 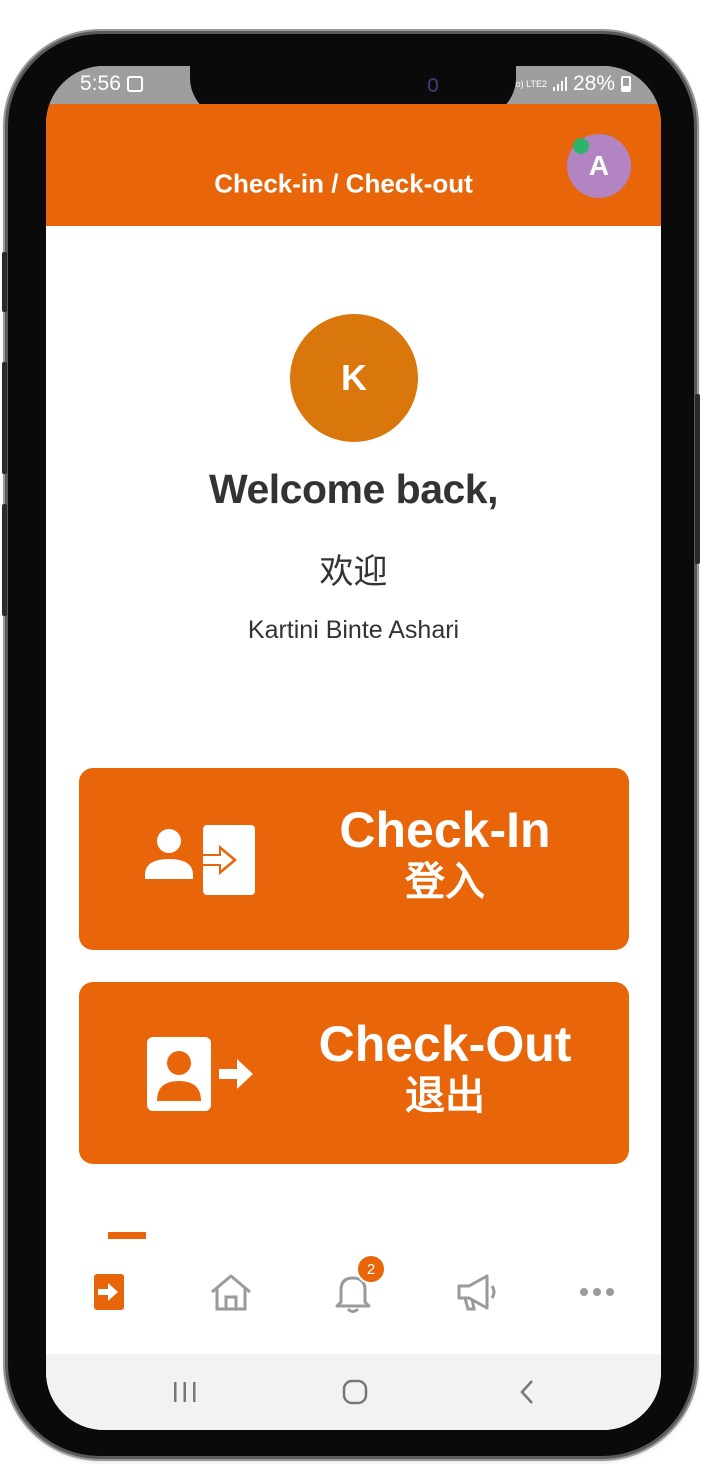 I want to click on recent-apps-button, so click(x=185, y=1392).